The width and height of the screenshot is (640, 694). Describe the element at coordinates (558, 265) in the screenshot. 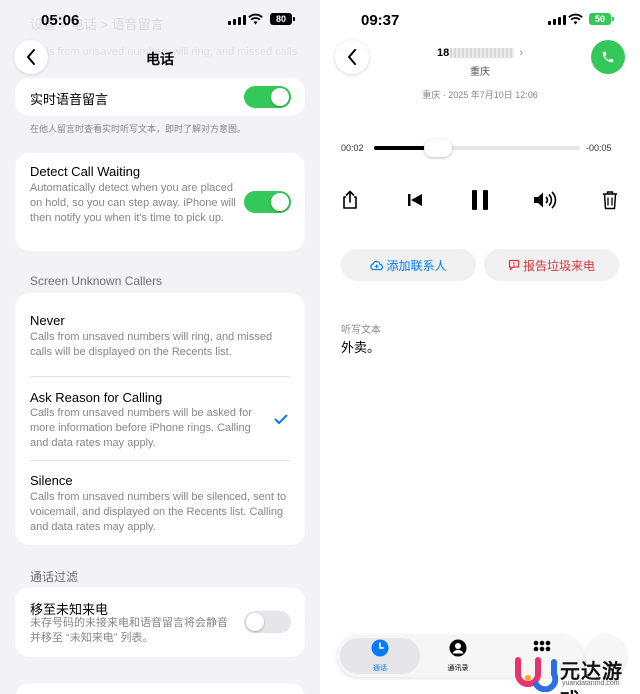

I see `report-spam-label: 报告垃圾来电` at that location.